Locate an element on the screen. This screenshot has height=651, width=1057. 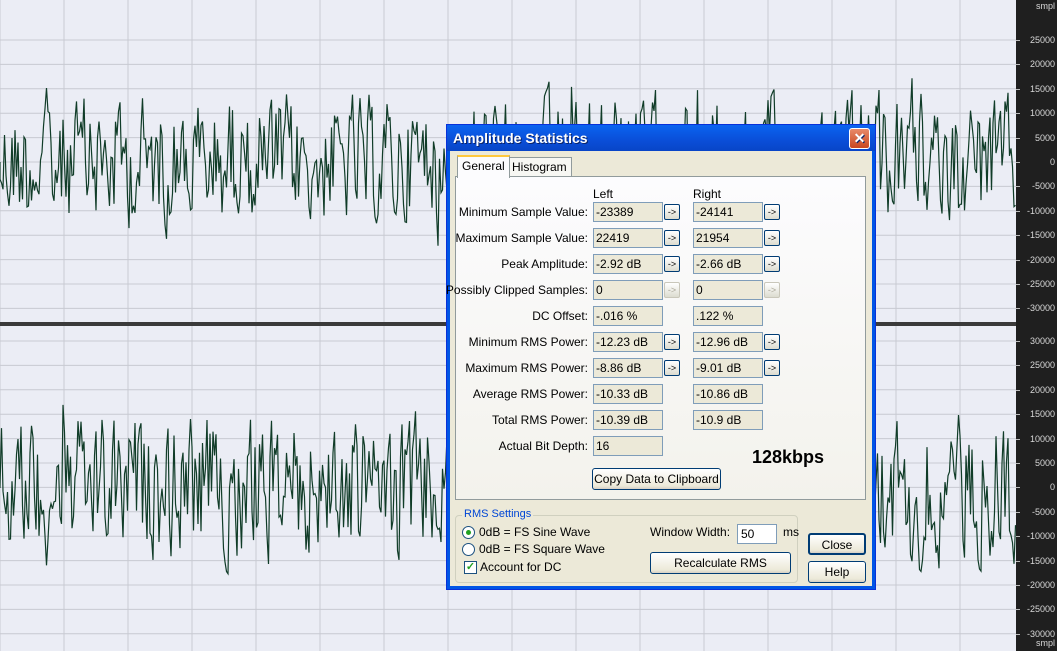
ruler-bottom-tick-label: 30000 is located at coordinates (1042, 341).